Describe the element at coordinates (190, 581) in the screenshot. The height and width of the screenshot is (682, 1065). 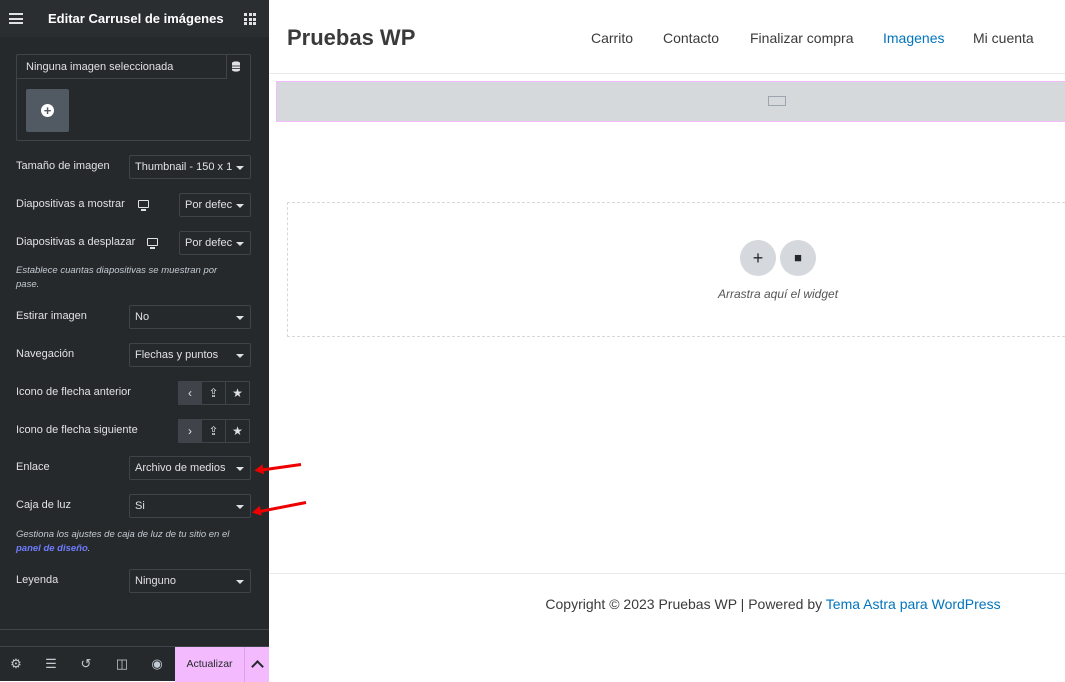
I see `caption-select: Ninguno` at that location.